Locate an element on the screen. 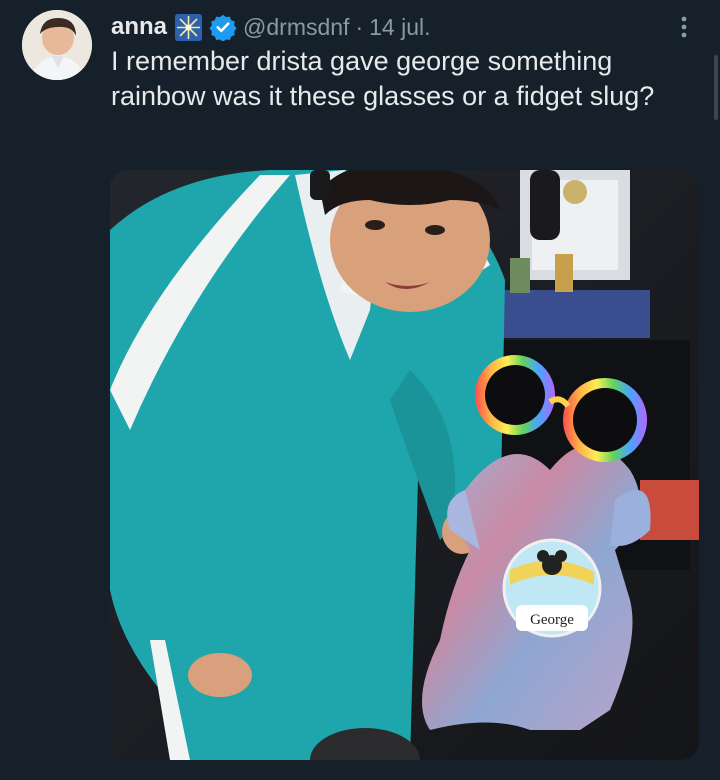 The width and height of the screenshot is (720, 780). pin-badge-text: George is located at coordinates (552, 620).